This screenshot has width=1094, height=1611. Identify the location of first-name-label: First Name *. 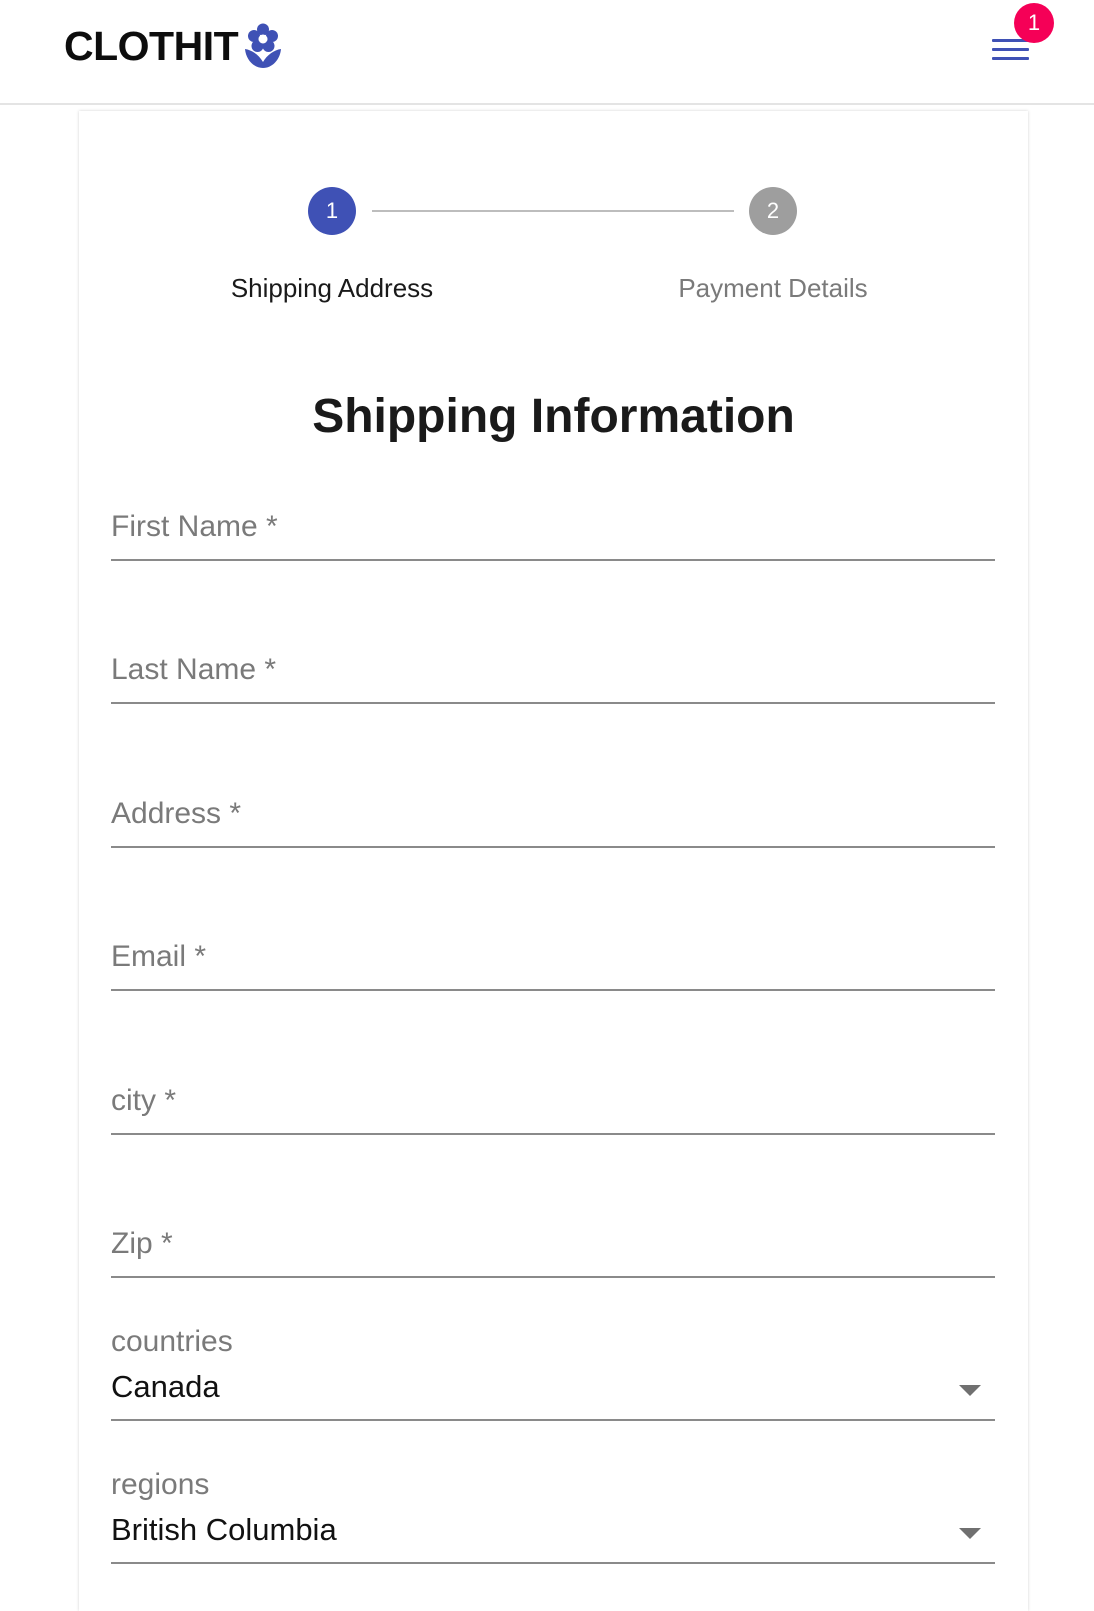
(194, 526).